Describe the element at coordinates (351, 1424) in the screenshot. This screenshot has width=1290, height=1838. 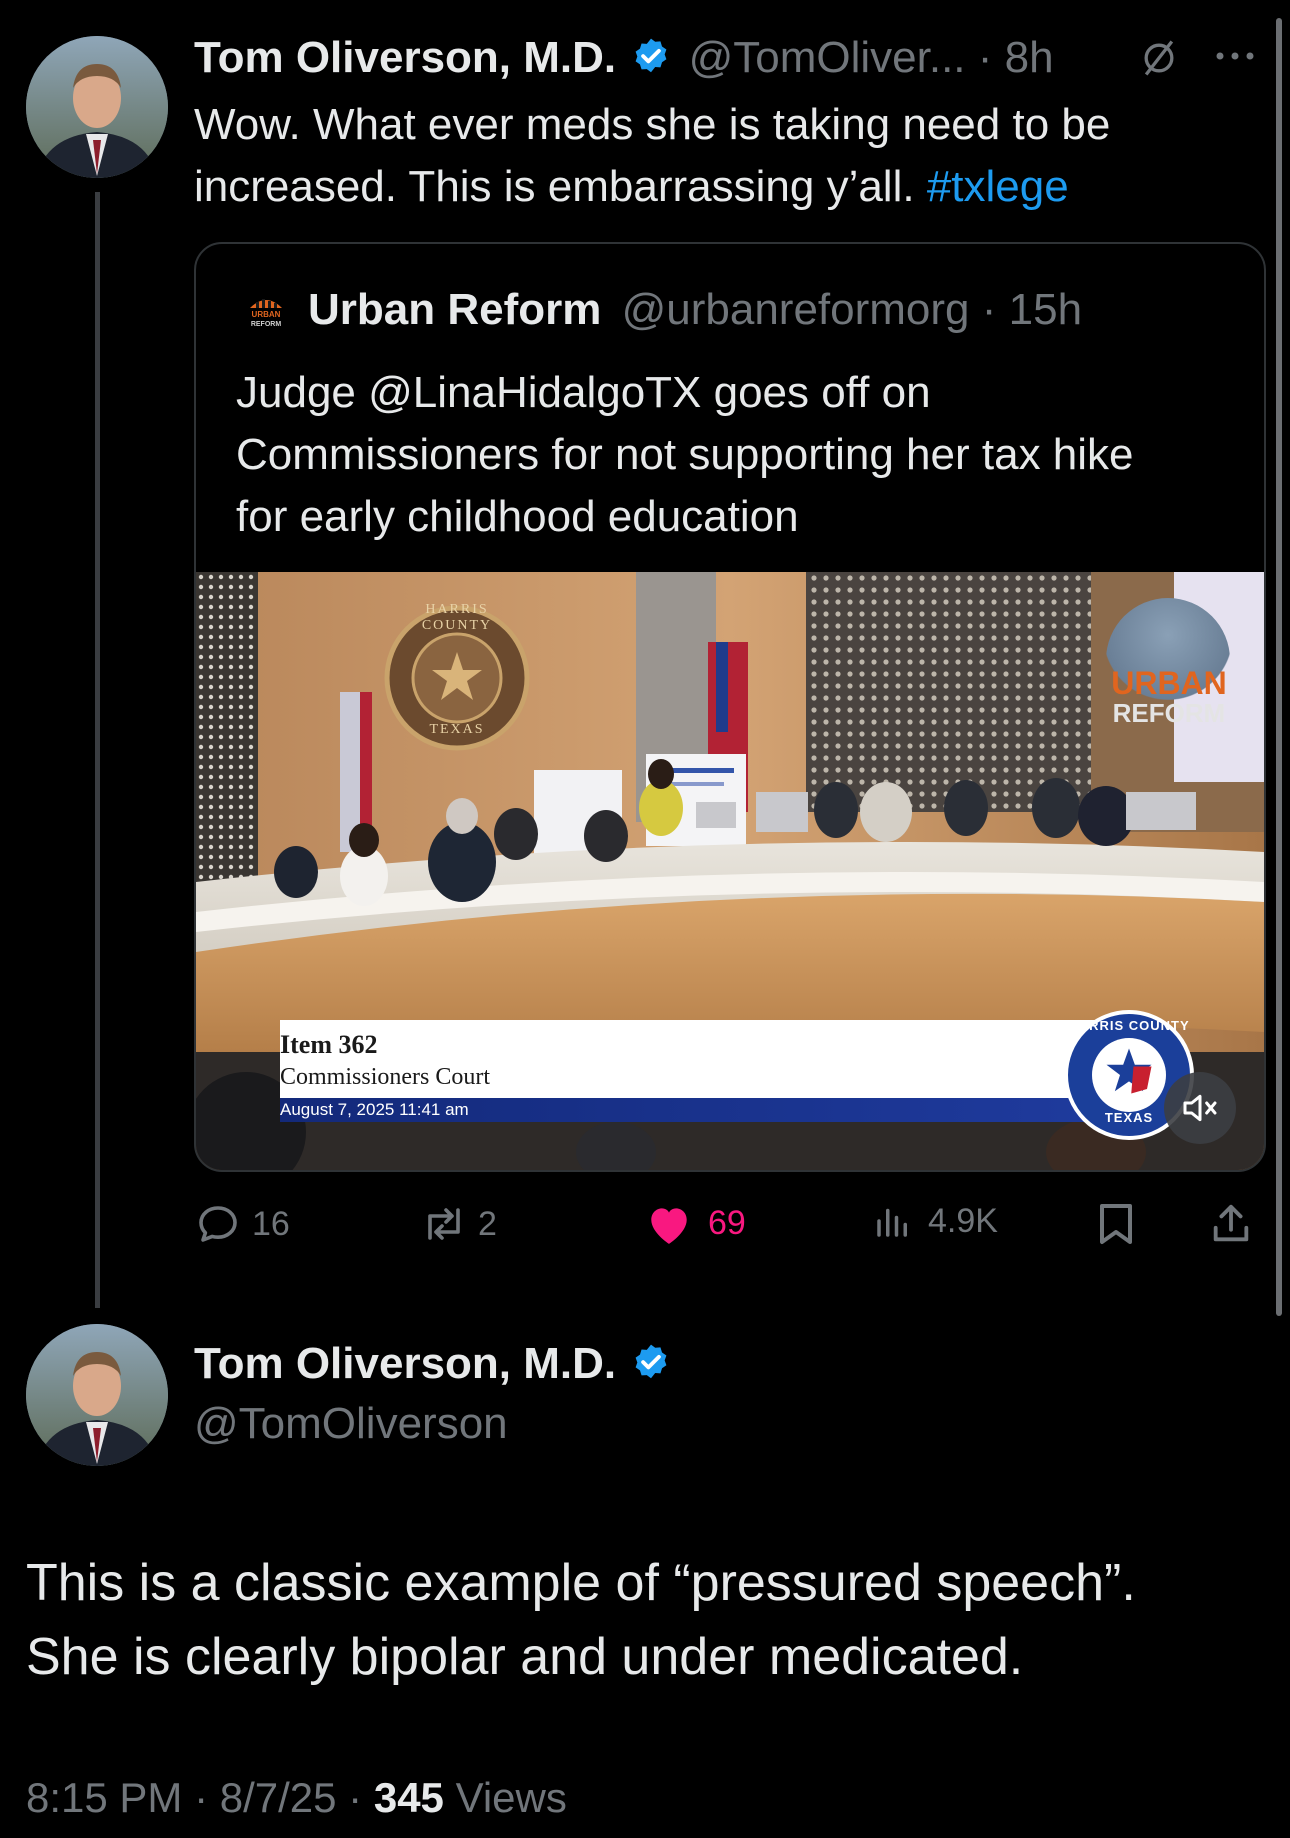
I see `author-handle: @TomOliverson` at that location.